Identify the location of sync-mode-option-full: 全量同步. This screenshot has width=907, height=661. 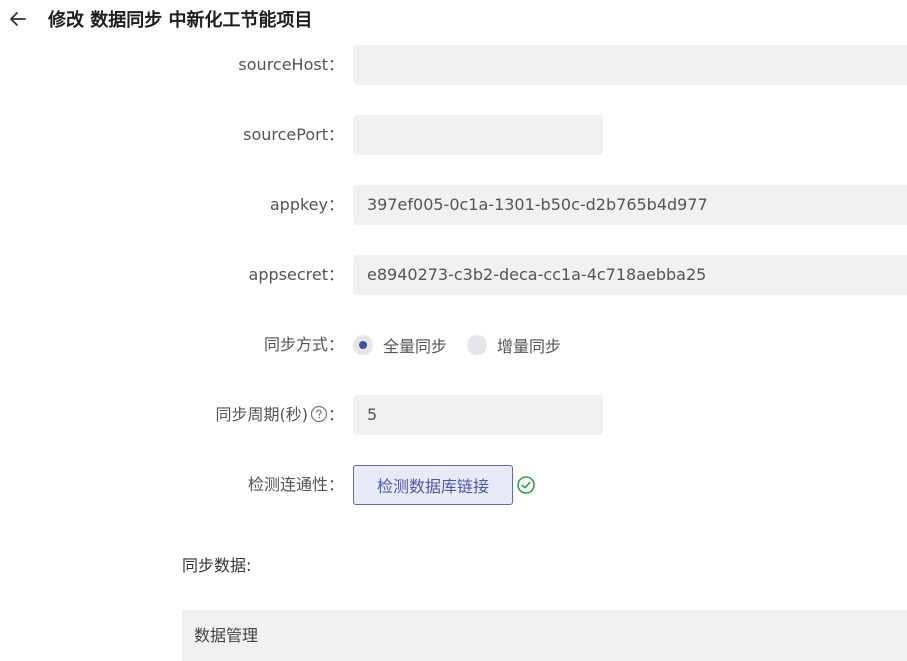
(400, 345).